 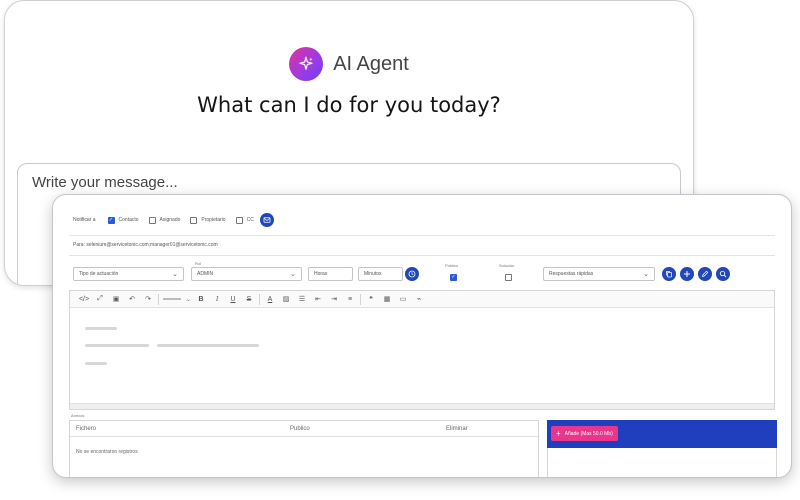 I want to click on plus-icon, so click(x=687, y=274).